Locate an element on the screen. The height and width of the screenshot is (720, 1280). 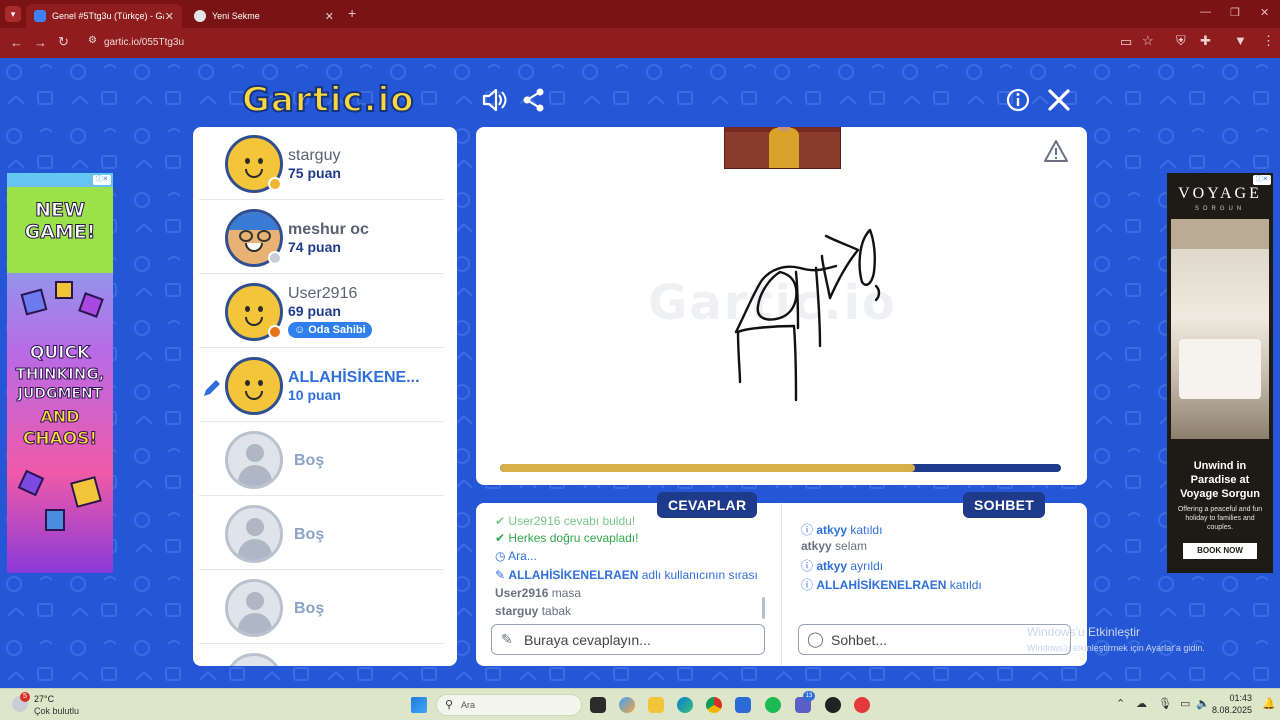
volume-icon: 🔈 is located at coordinates (1203, 703).